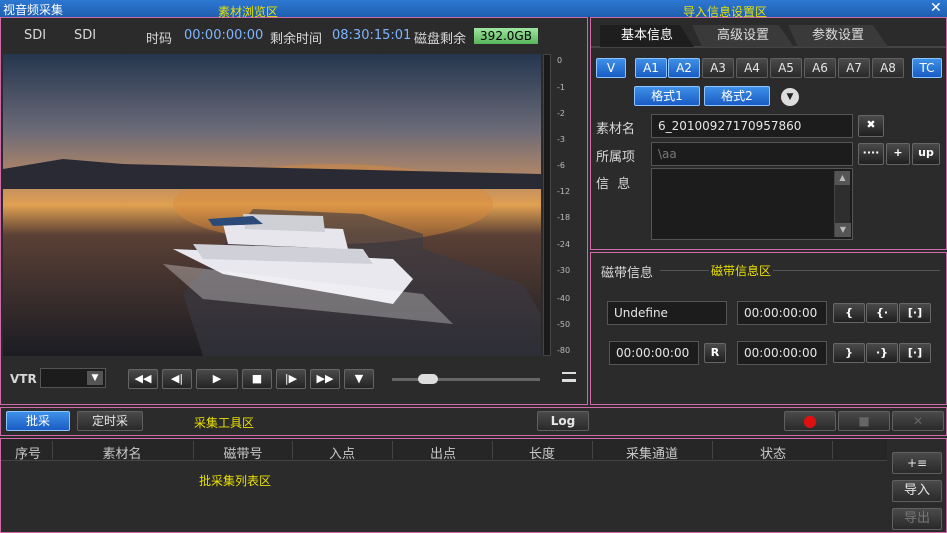  Describe the element at coordinates (725, 12) in the screenshot. I see `import-zone-title: 导入信息设置区` at that location.